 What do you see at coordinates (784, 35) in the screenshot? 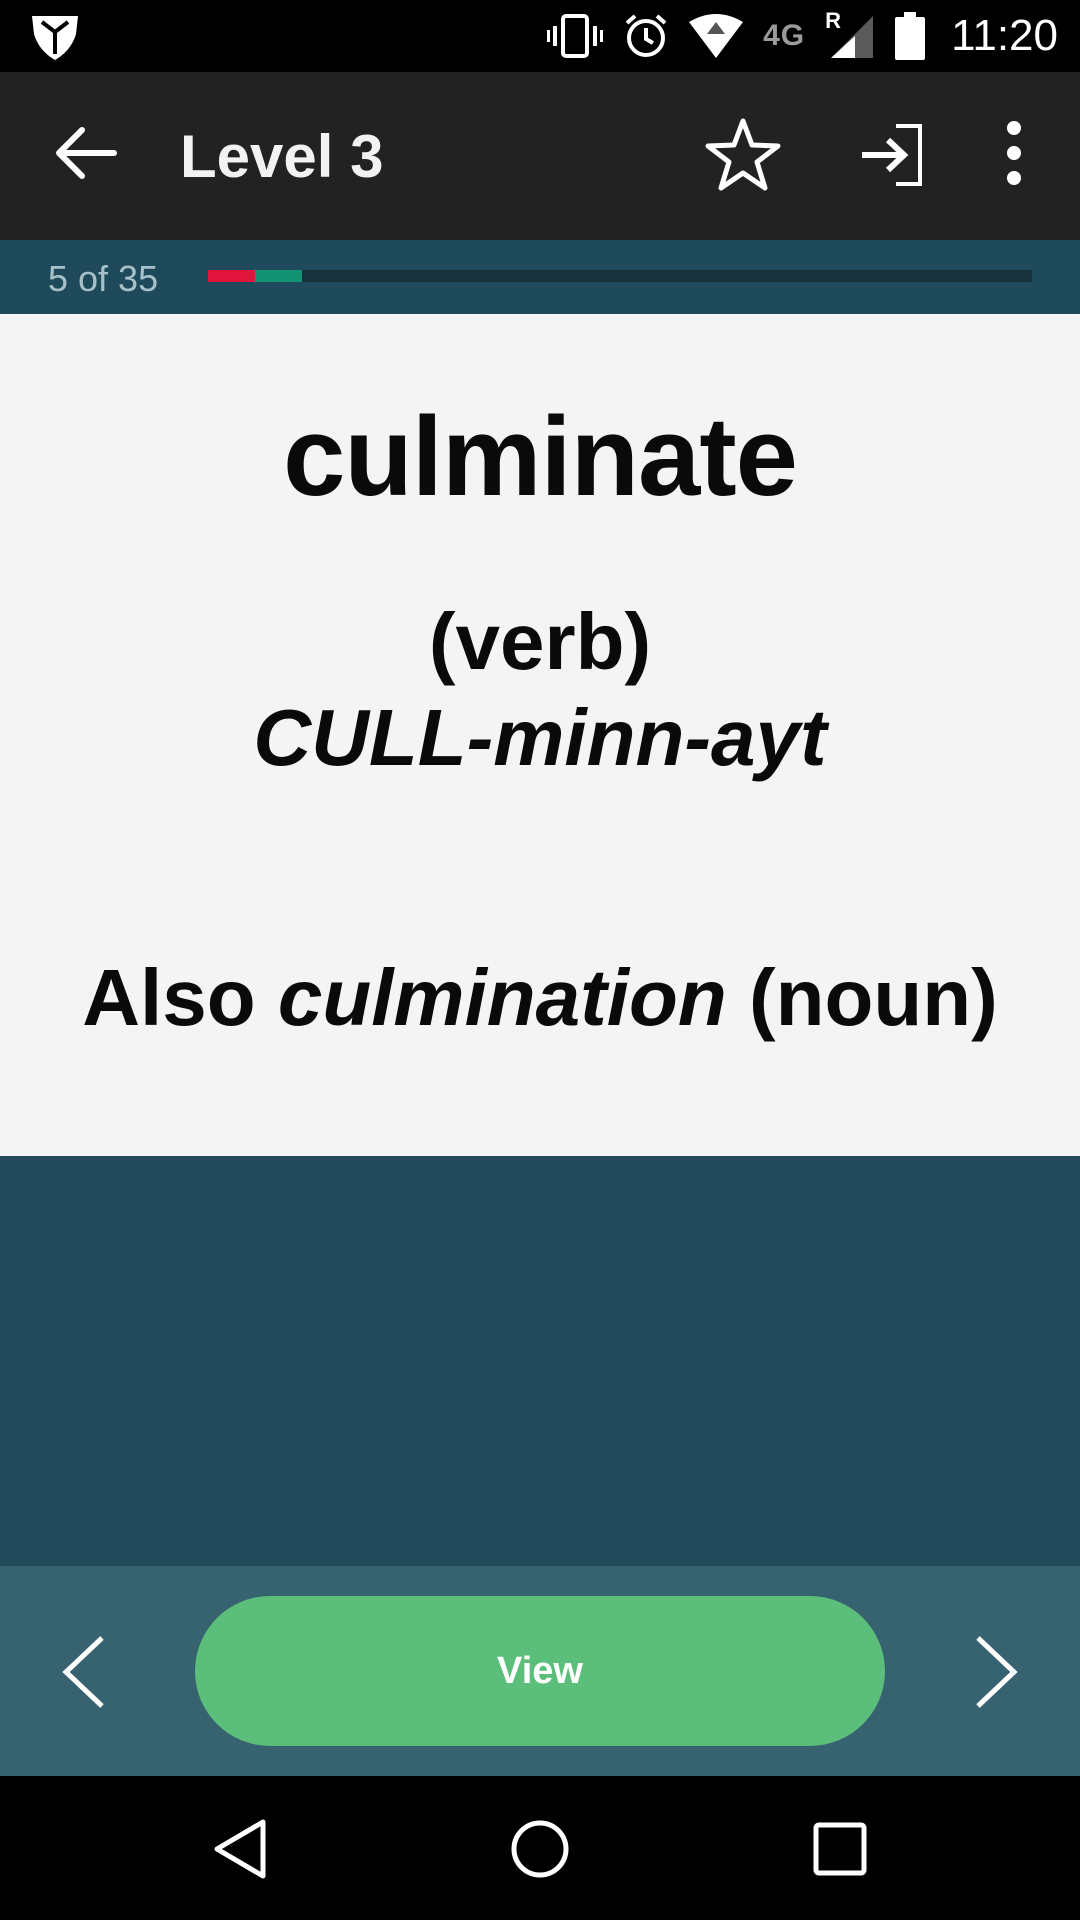
I see `network-type-label: 4G` at bounding box center [784, 35].